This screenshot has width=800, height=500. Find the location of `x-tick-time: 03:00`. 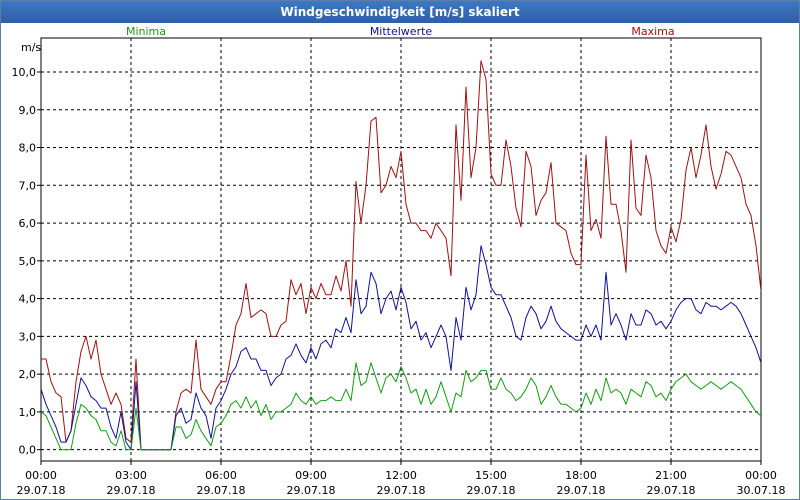

x-tick-time: 03:00 is located at coordinates (131, 475).